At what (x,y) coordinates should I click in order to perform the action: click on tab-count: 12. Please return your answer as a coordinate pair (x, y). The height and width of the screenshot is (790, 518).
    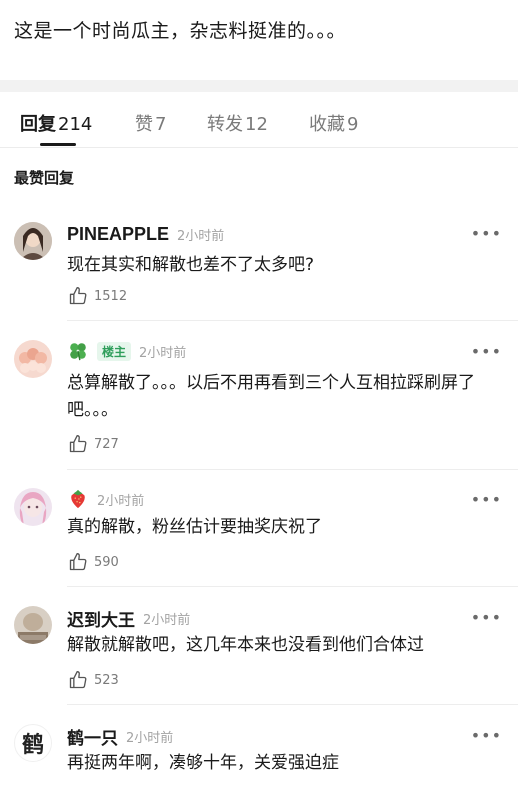
    Looking at the image, I should click on (256, 124).